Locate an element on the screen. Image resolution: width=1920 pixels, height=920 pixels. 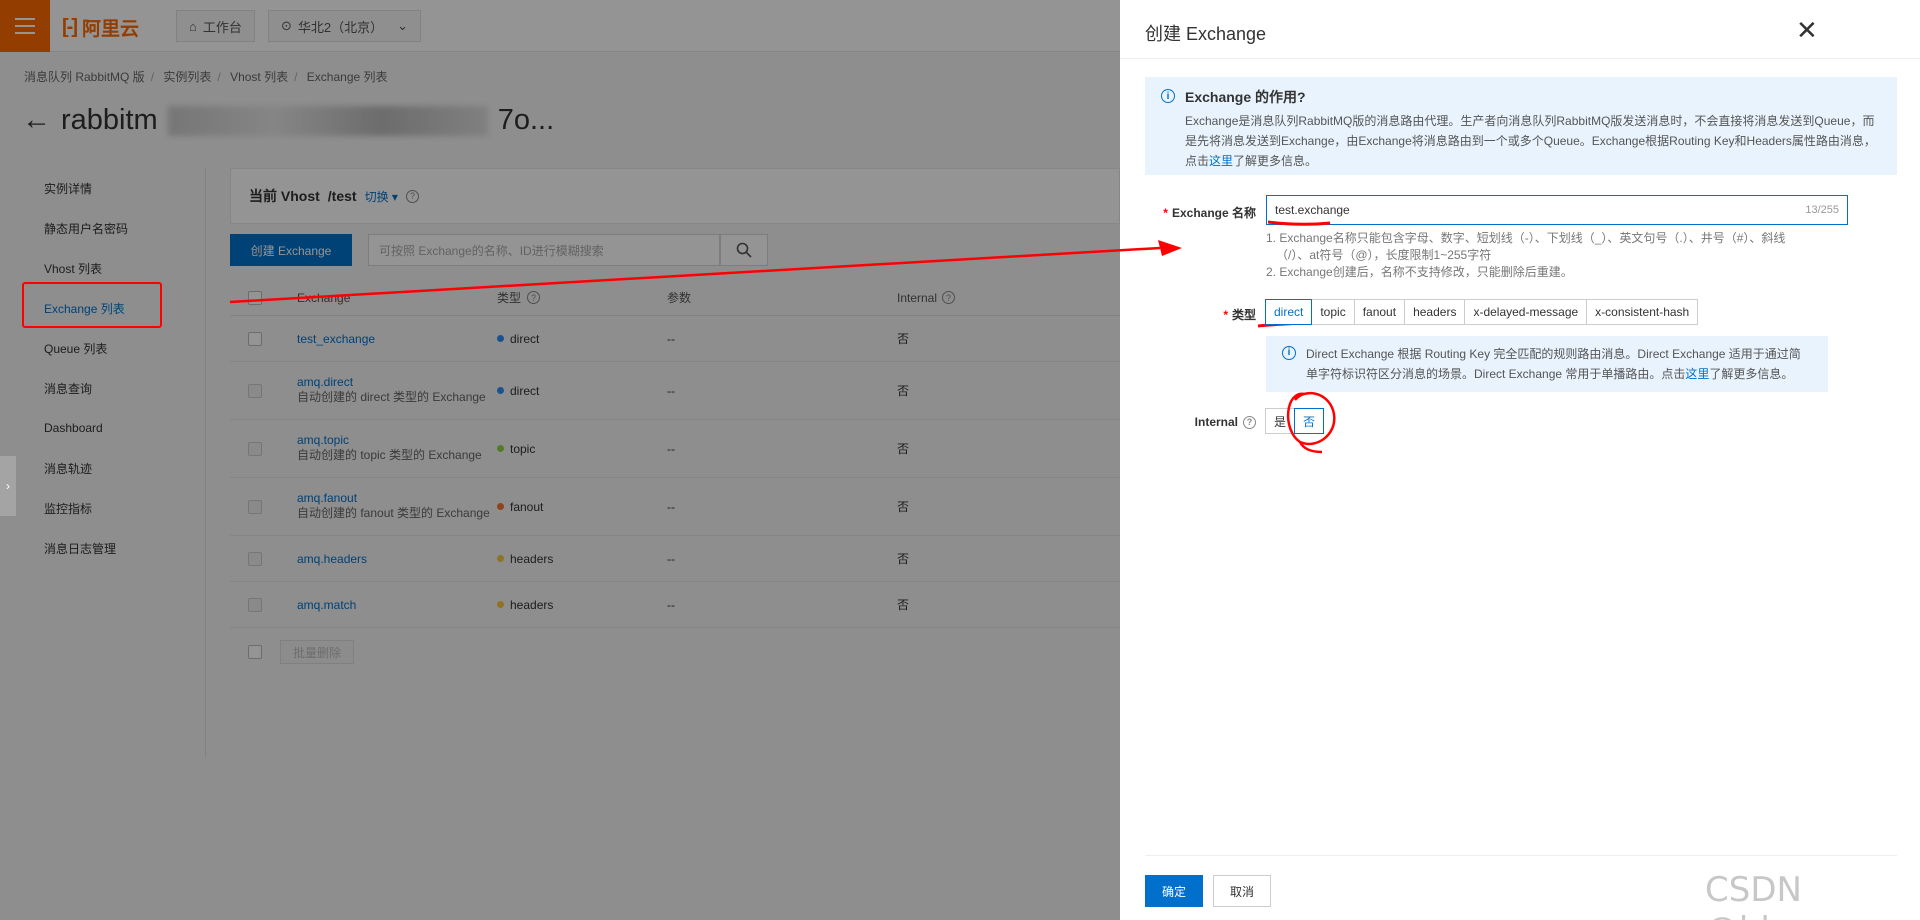
chevron-right-icon: › is located at coordinates (8, 486).